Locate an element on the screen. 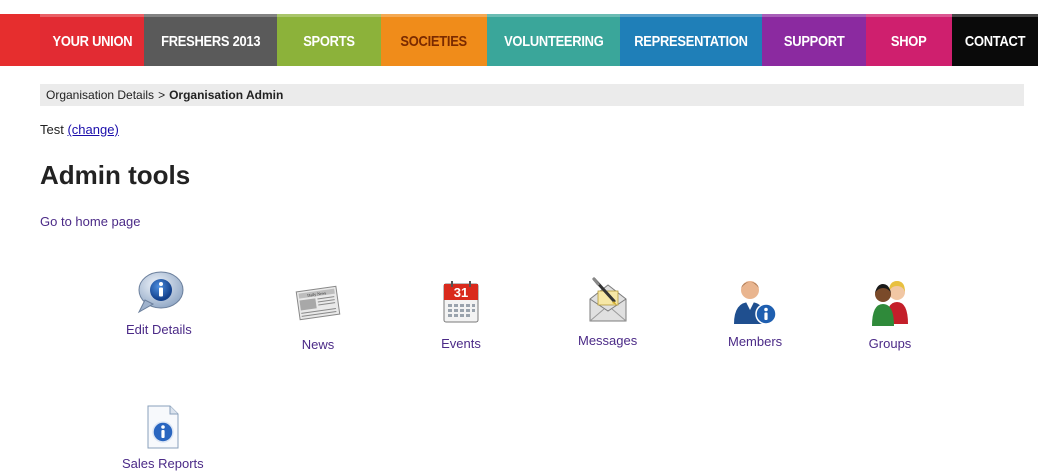  info-bubble-icon is located at coordinates (160, 292).